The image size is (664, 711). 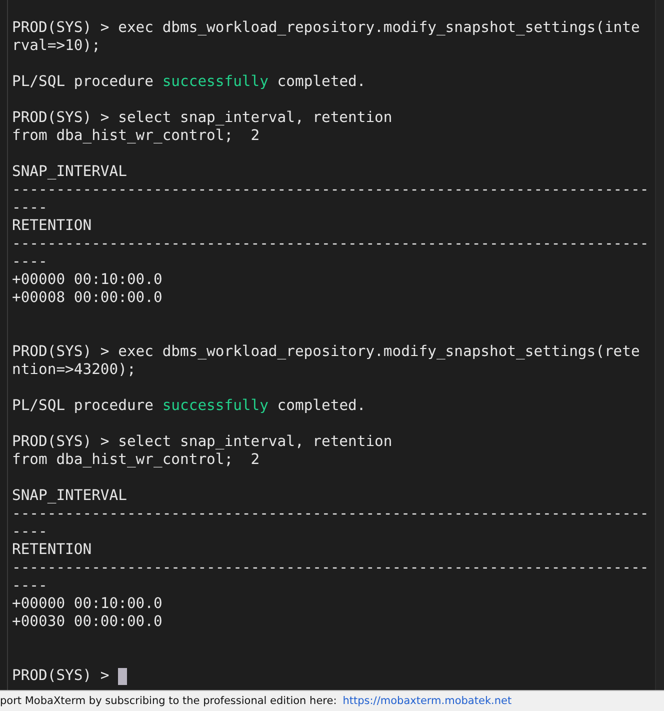 I want to click on status-message: port MobaXterm by subscribing to the professional edition here:, so click(x=168, y=701).